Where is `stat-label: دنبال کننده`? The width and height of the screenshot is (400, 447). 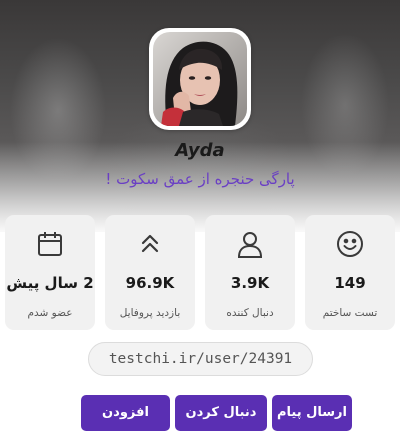
stat-label: دنبال کننده is located at coordinates (250, 313).